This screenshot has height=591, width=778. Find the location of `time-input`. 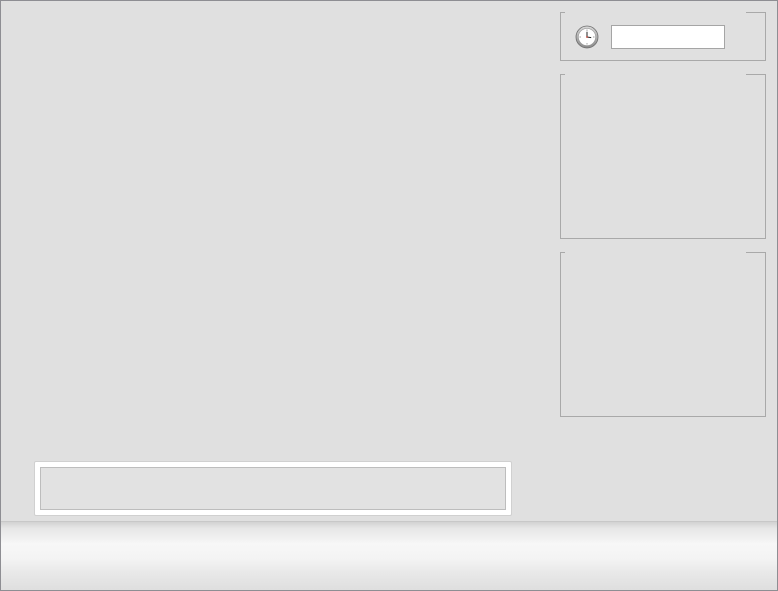

time-input is located at coordinates (668, 37).